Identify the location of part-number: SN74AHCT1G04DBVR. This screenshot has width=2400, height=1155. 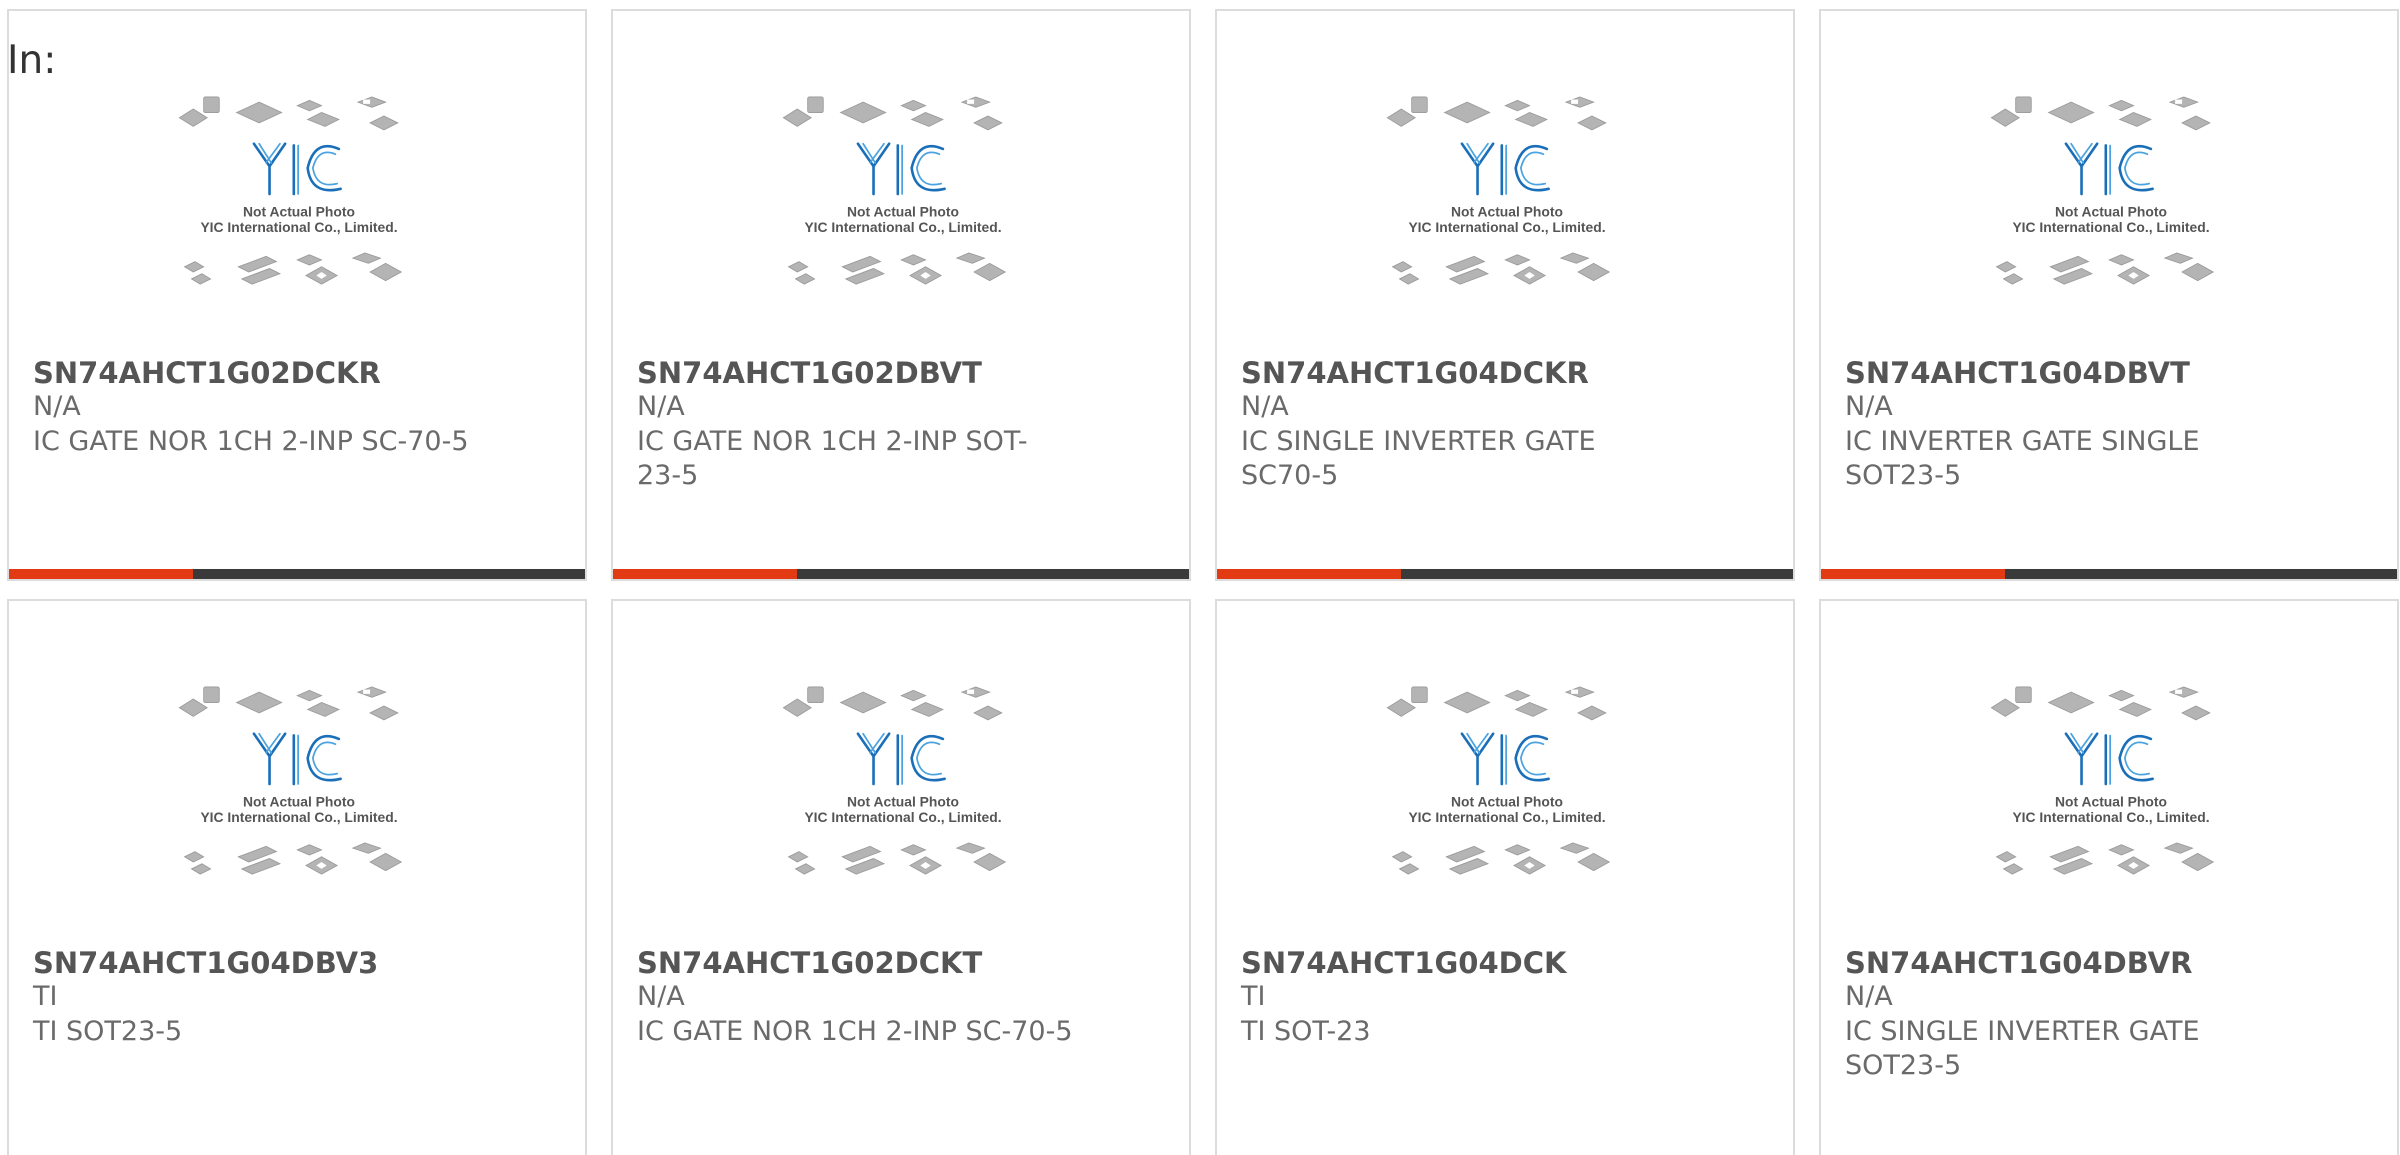
(2018, 963).